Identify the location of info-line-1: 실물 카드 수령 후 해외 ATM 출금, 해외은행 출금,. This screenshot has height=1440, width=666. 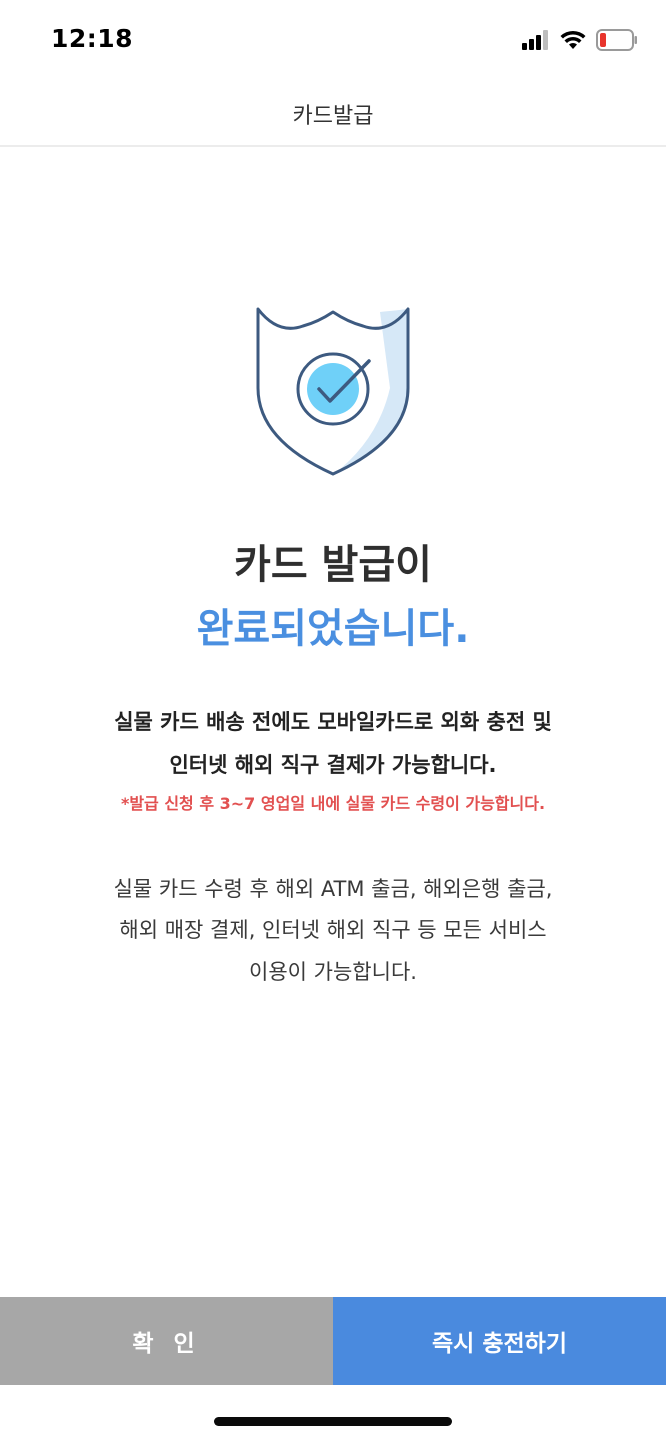
(333, 889).